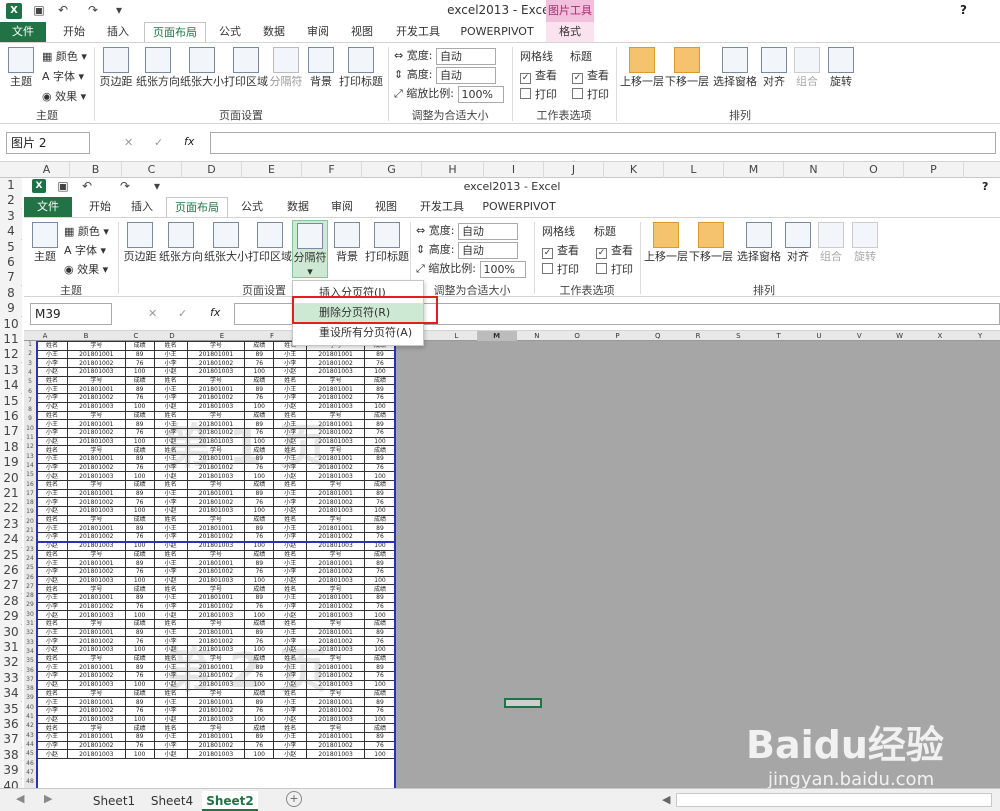  I want to click on outer-row-number: 24, so click(11, 540).